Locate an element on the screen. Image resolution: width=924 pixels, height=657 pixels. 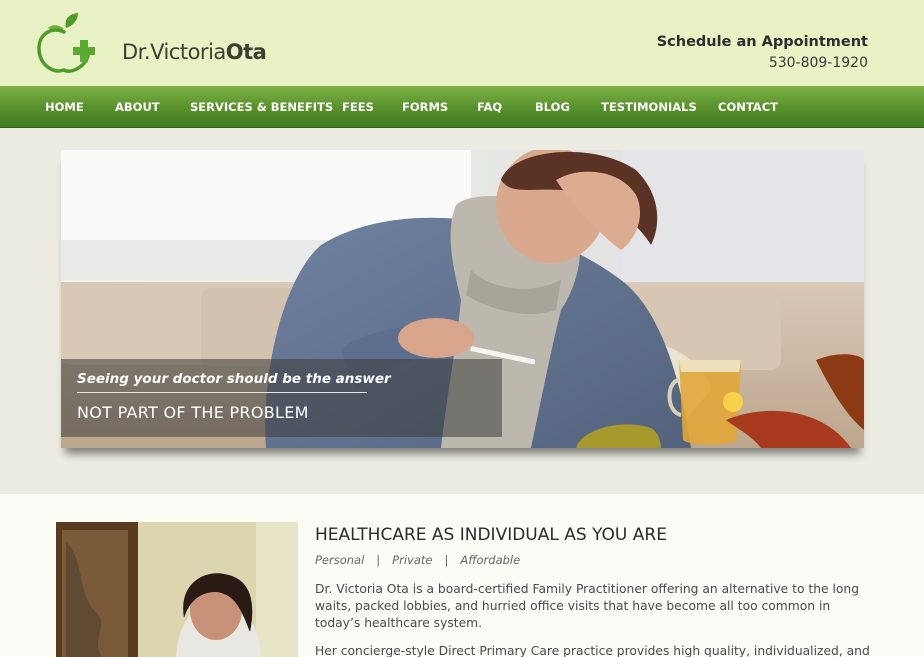
appointment-title: Schedule an Appointment is located at coordinates (762, 42).